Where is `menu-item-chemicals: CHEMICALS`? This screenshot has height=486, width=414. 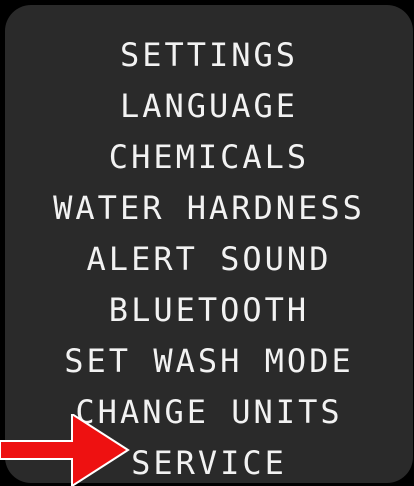
menu-item-chemicals: CHEMICALS is located at coordinates (209, 157).